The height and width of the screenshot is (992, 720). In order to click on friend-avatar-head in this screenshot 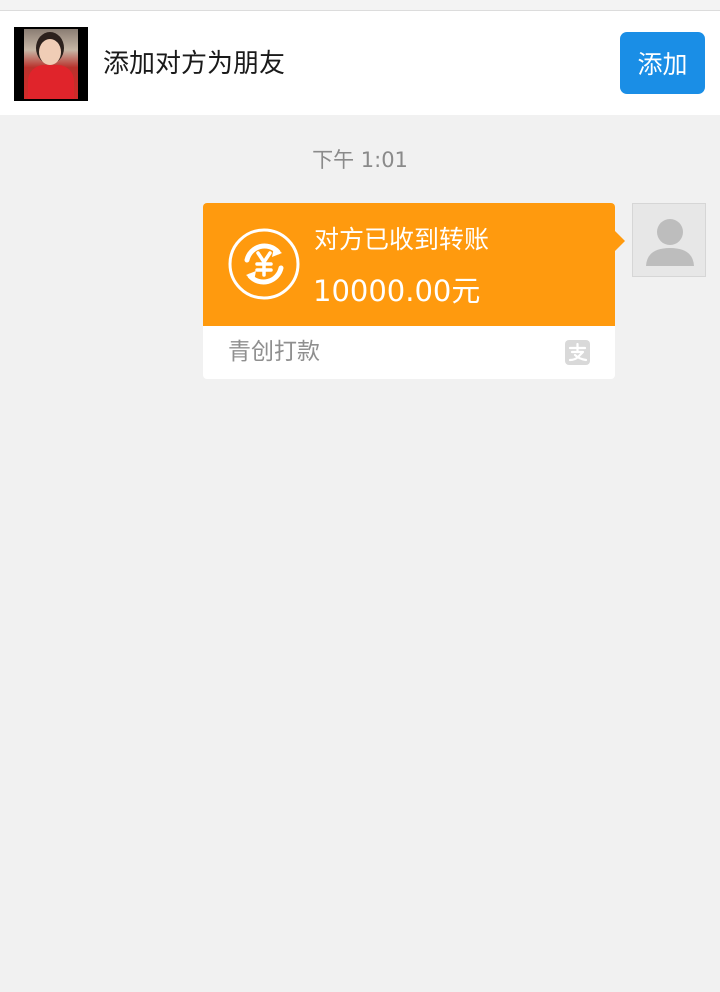, I will do `click(50, 52)`.